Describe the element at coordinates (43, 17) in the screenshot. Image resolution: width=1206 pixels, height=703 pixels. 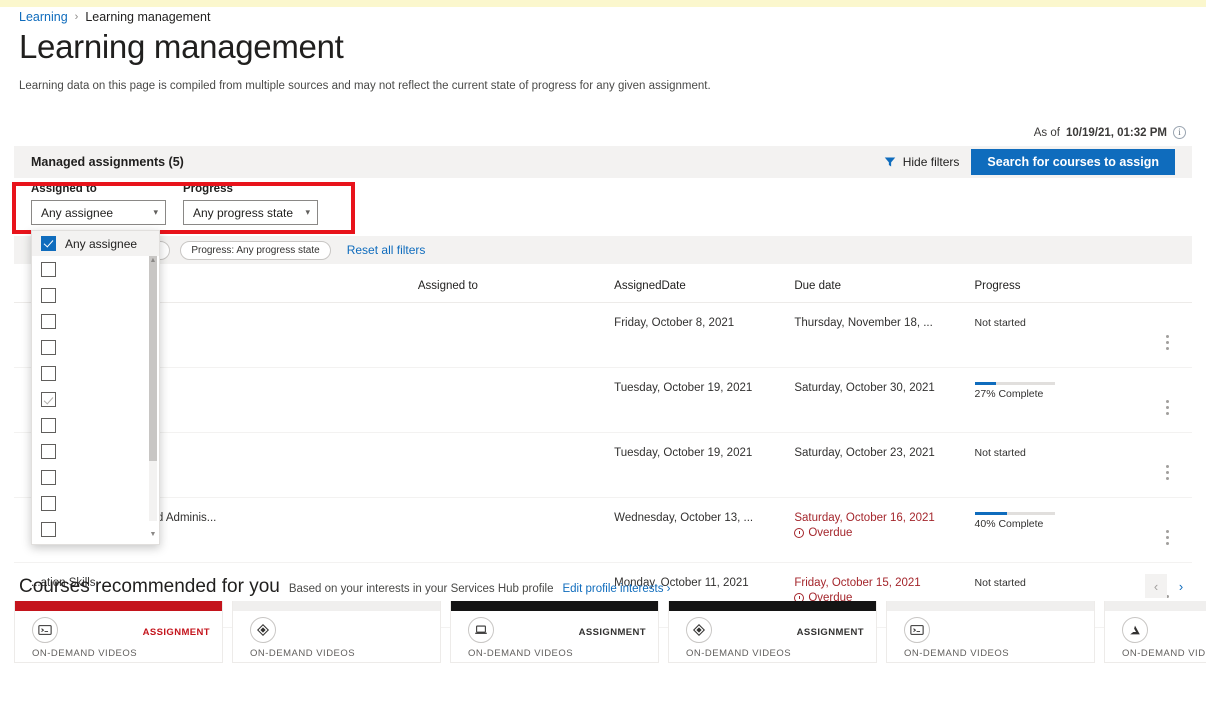
I see `breadcrumb-link-learning: Learning` at that location.